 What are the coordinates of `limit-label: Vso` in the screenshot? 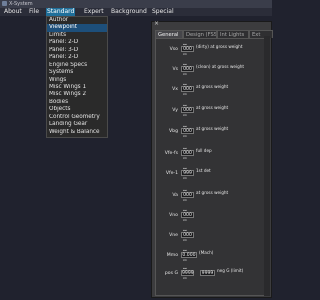 It's located at (173, 49).